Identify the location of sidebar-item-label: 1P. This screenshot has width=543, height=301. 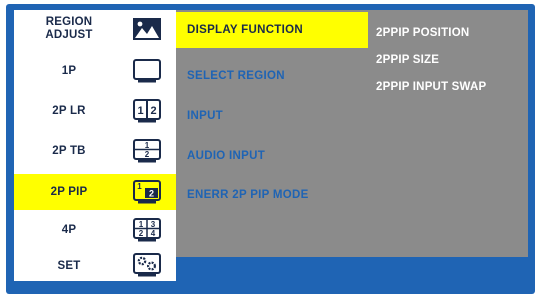
(69, 71).